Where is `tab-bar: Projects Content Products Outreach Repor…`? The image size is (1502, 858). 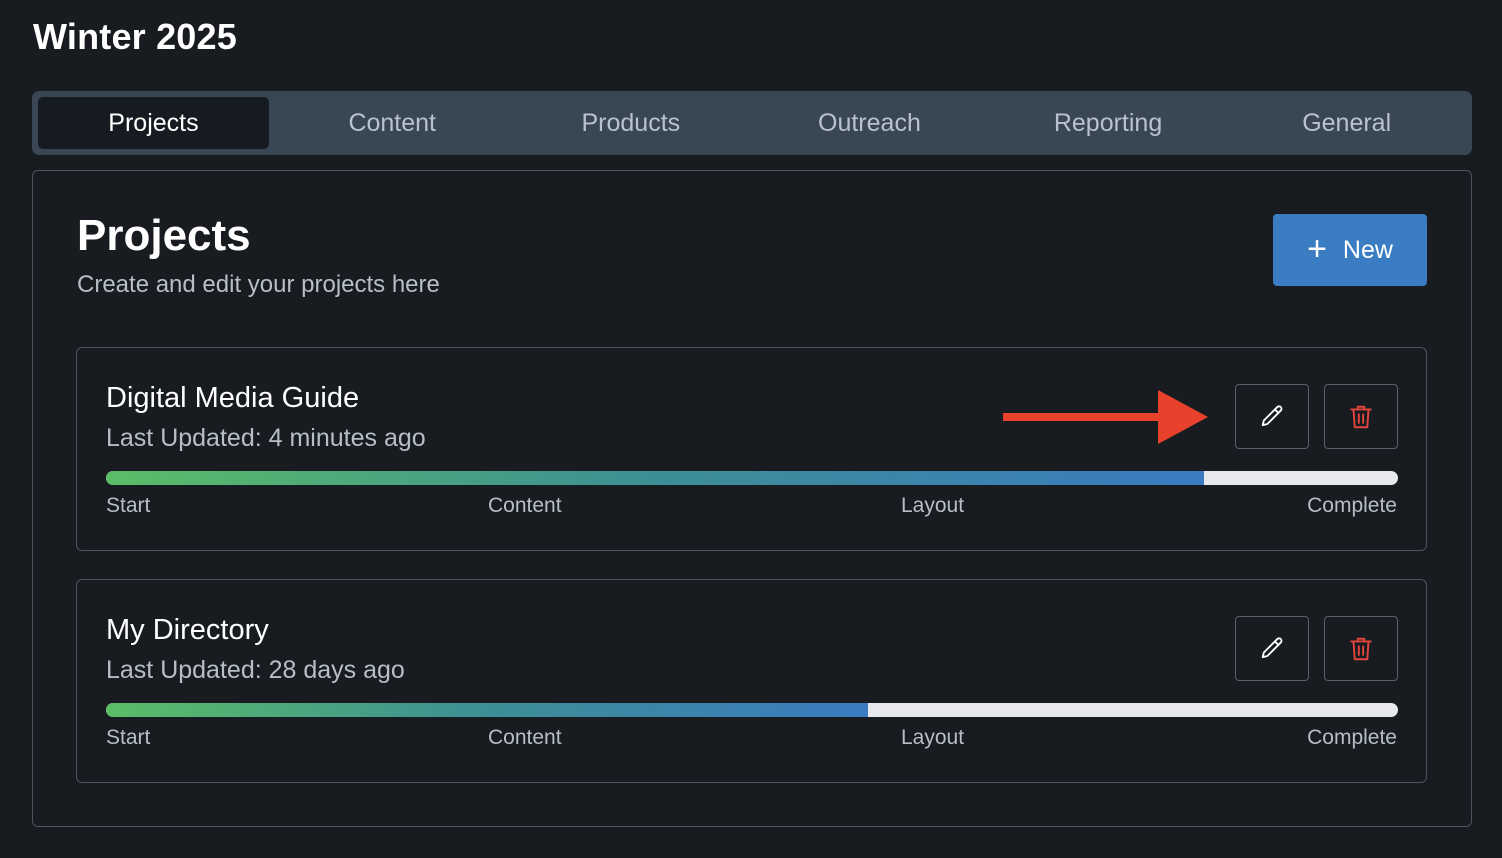
tab-bar: Projects Content Products Outreach Repor… is located at coordinates (752, 123).